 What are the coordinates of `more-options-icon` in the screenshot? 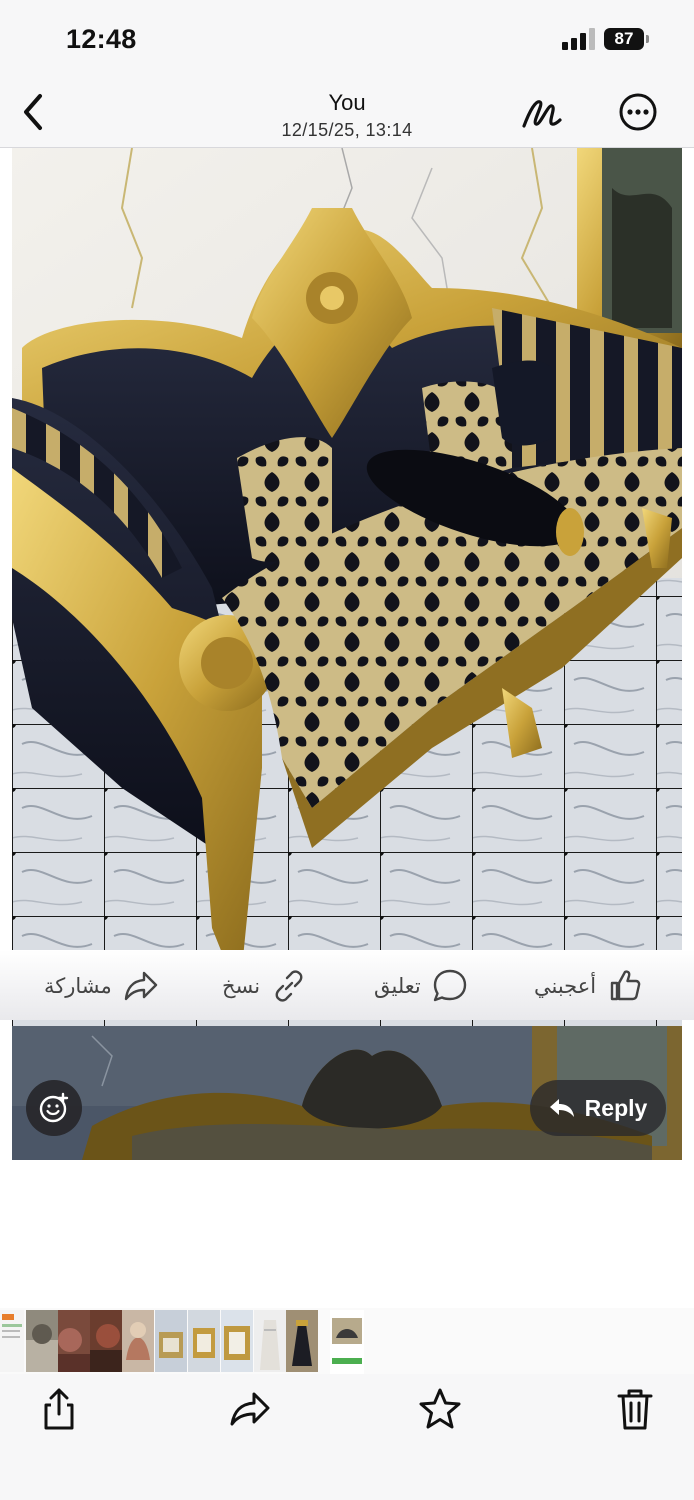 It's located at (638, 112).